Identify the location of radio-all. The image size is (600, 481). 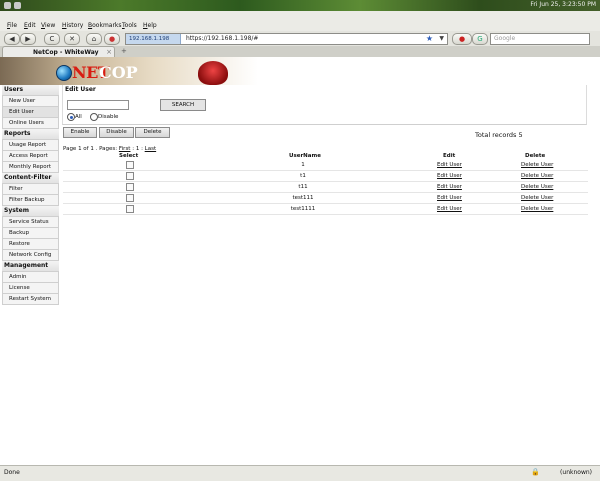
(71, 117).